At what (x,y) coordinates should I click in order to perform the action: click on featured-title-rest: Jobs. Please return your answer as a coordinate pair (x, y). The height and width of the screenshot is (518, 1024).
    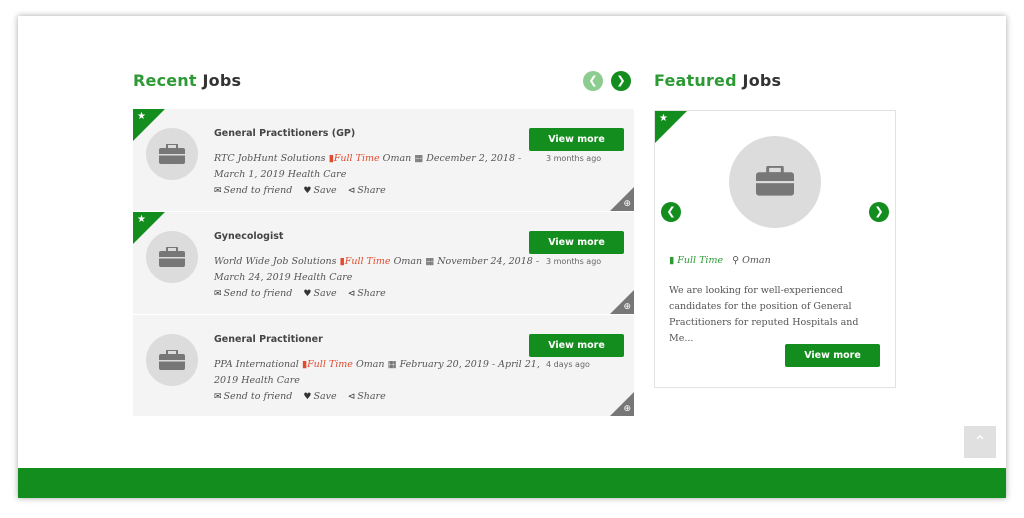
    Looking at the image, I should click on (762, 80).